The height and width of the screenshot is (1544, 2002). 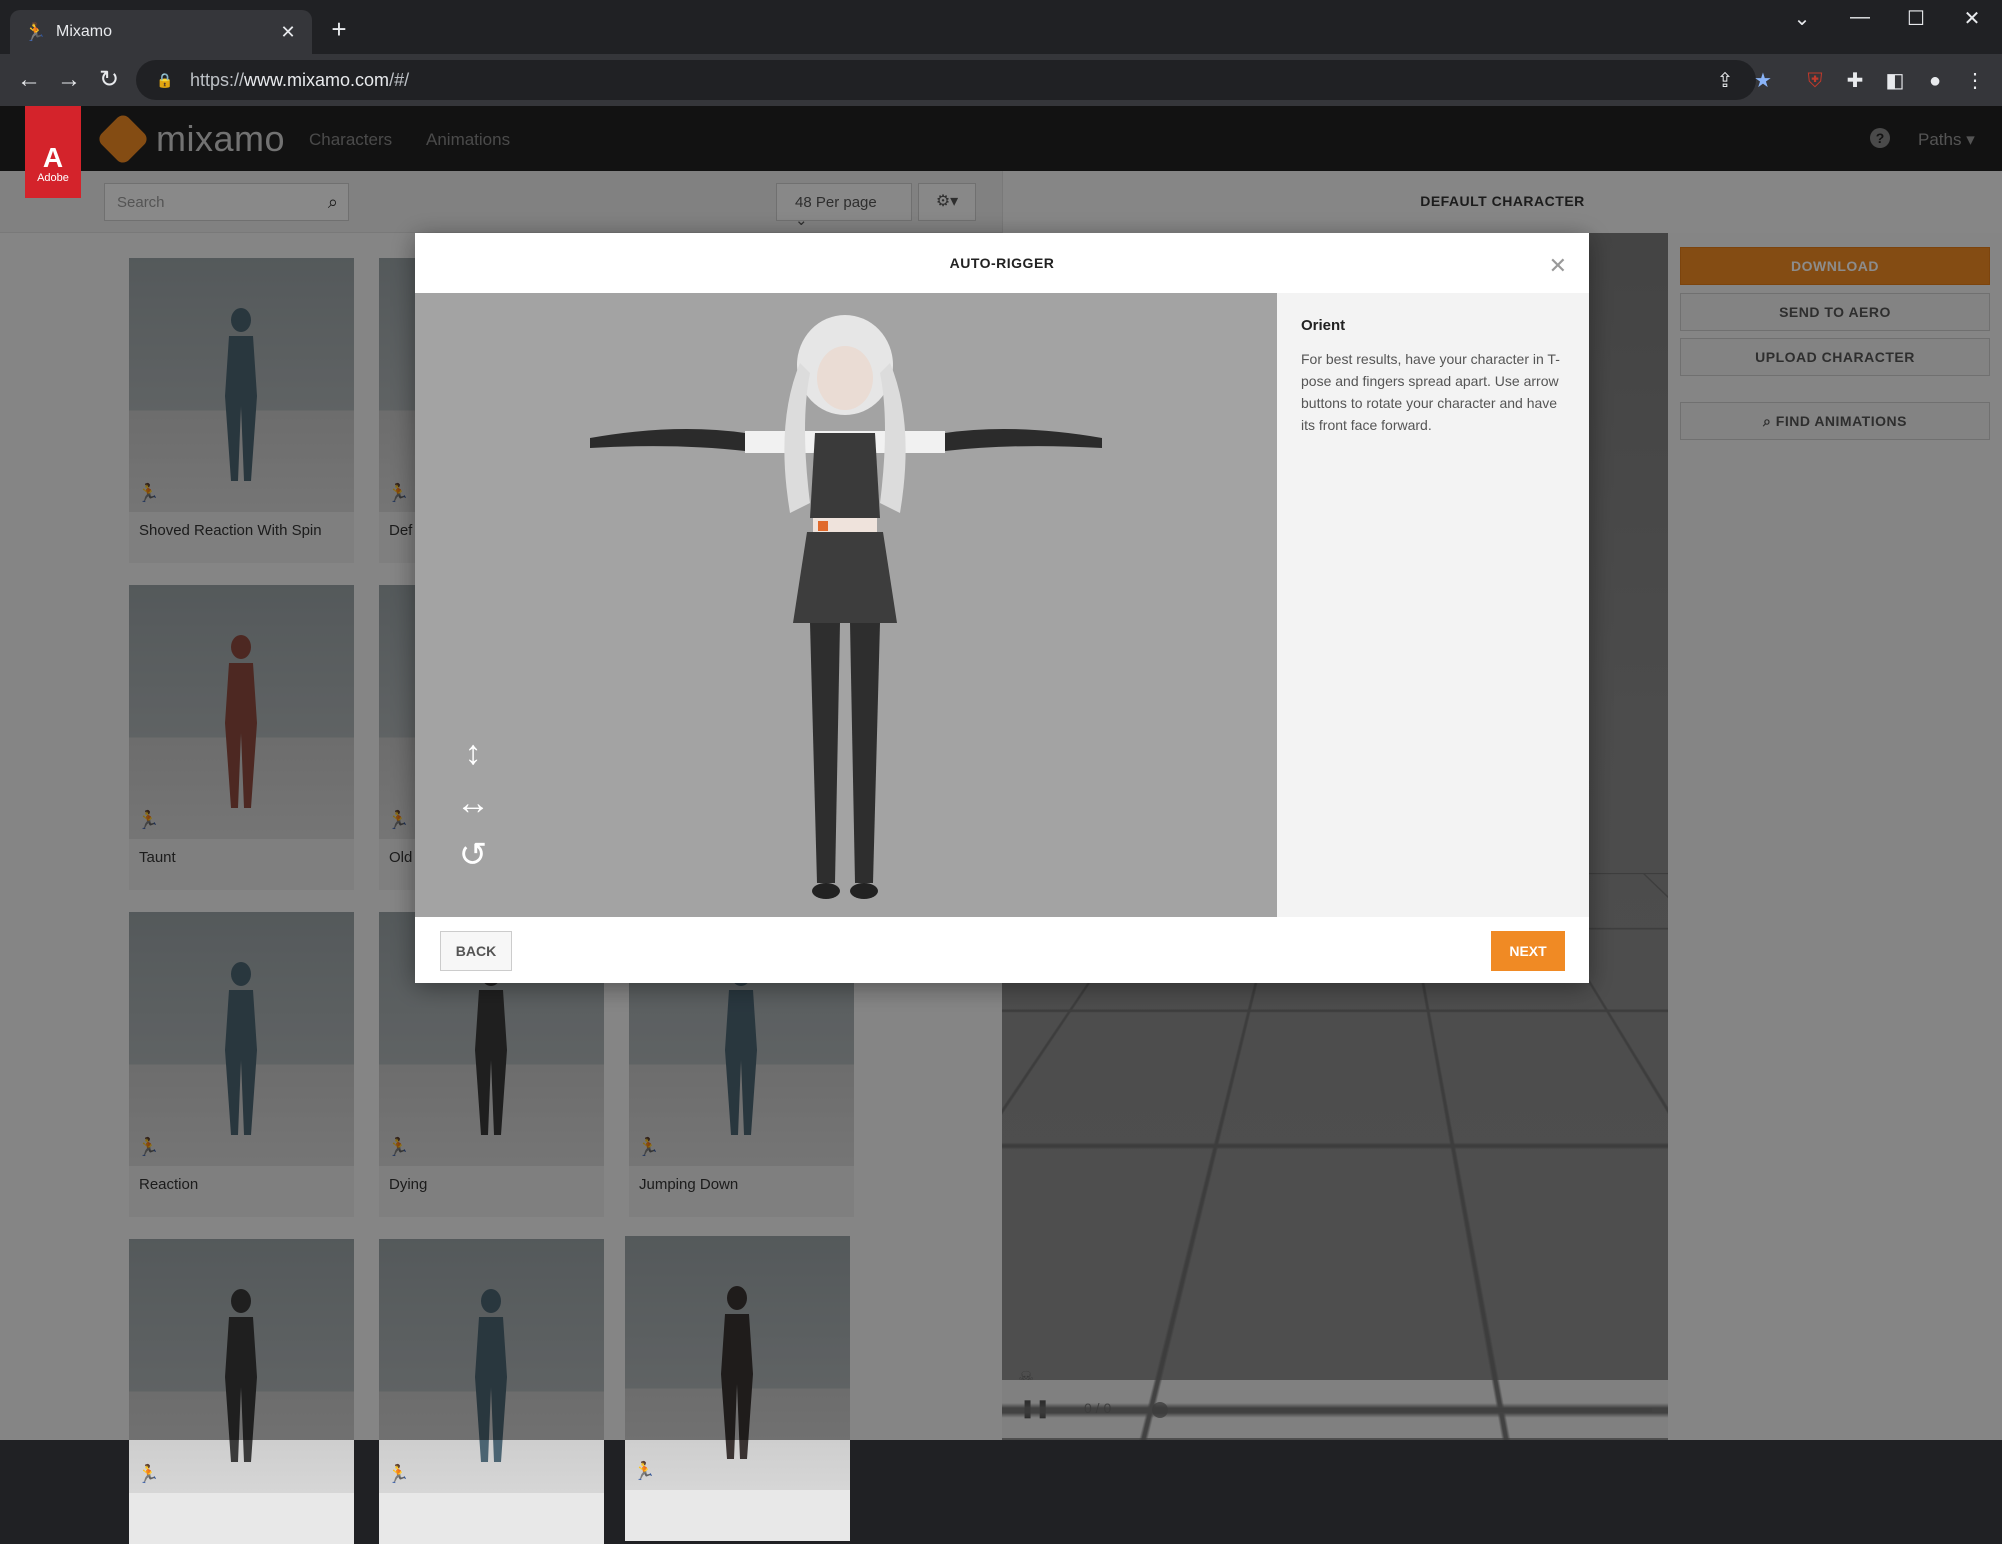 I want to click on address-bar: 🔒 https://www.mixamo.com/#/, so click(x=946, y=80).